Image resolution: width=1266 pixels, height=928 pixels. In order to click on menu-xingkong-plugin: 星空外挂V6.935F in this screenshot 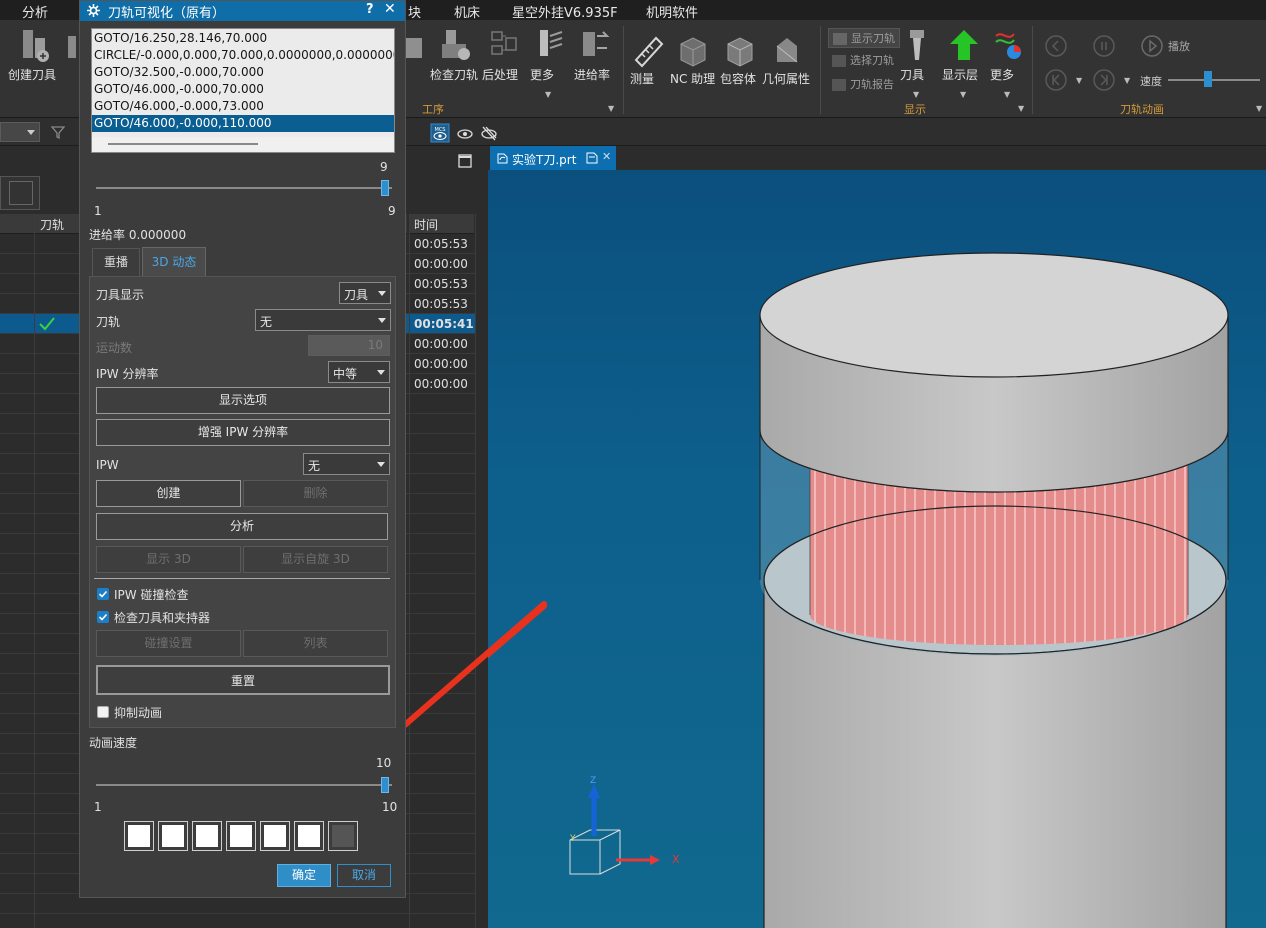, I will do `click(565, 11)`.